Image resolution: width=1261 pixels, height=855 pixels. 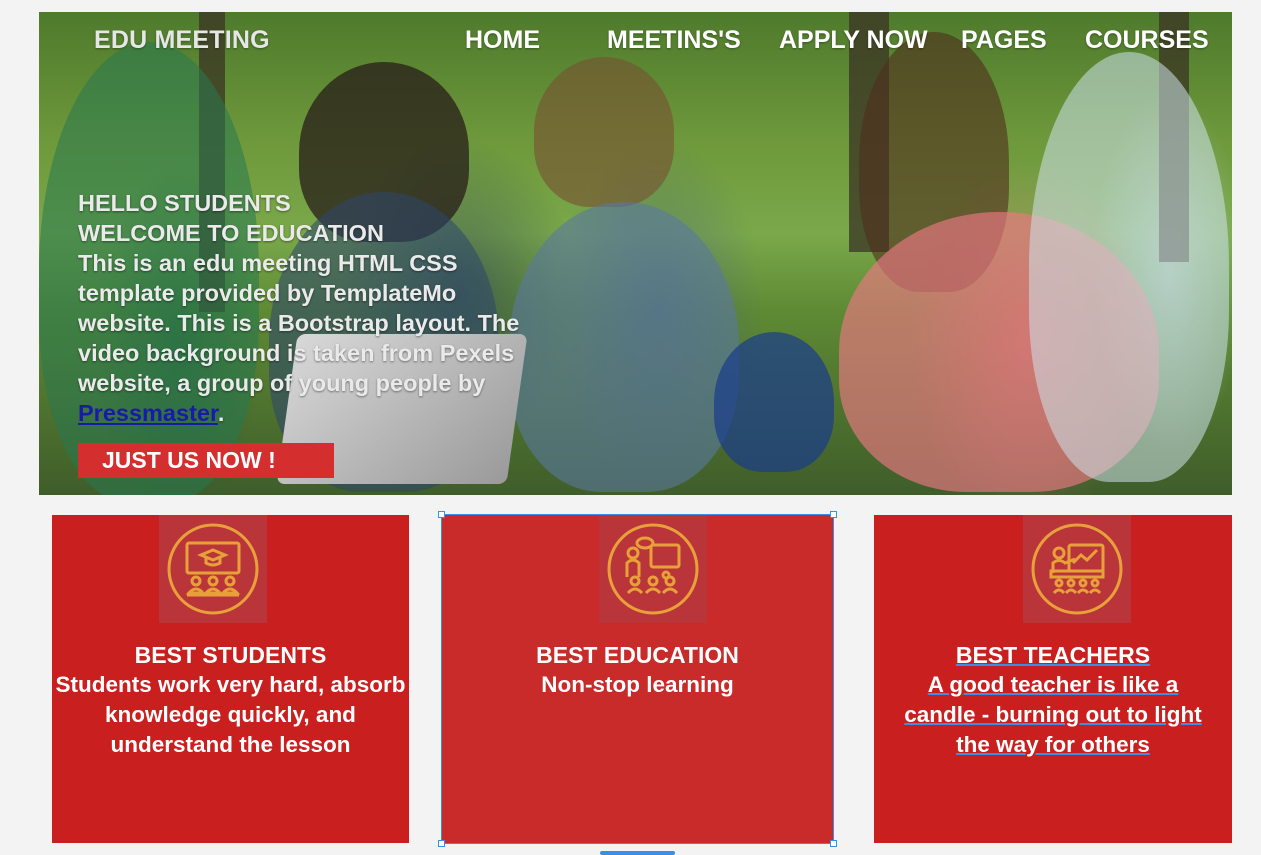 I want to click on main-nav: HOME MEETINS'S APPLY NOW PAGES COURSES, so click(x=635, y=41).